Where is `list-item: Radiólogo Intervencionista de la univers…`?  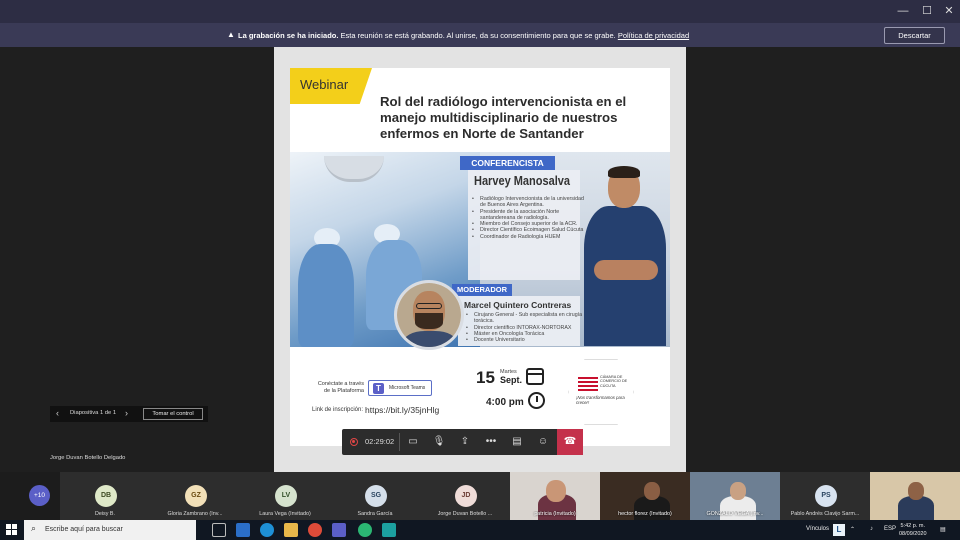 list-item: Radiólogo Intervencionista de la univers… is located at coordinates (528, 202).